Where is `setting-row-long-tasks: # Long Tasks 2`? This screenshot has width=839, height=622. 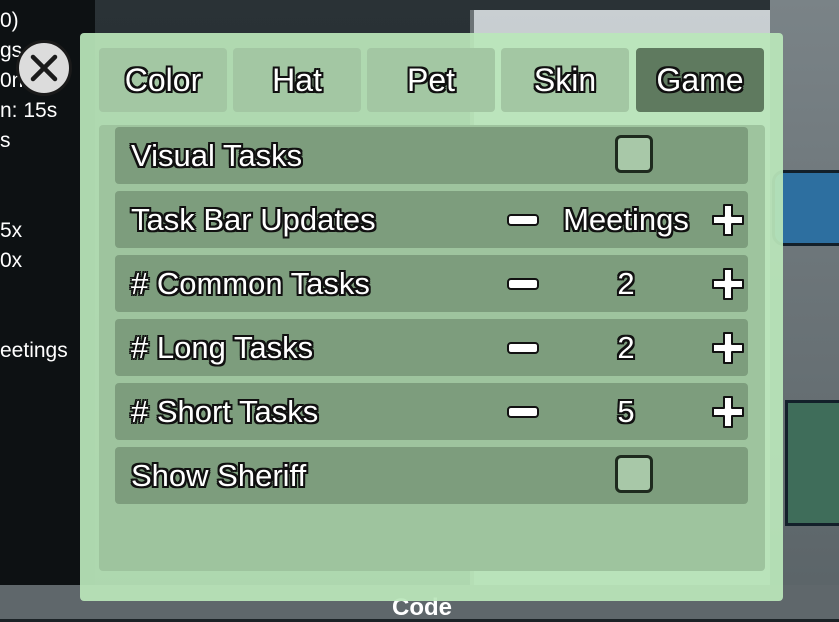
setting-row-long-tasks: # Long Tasks 2 is located at coordinates (431, 347).